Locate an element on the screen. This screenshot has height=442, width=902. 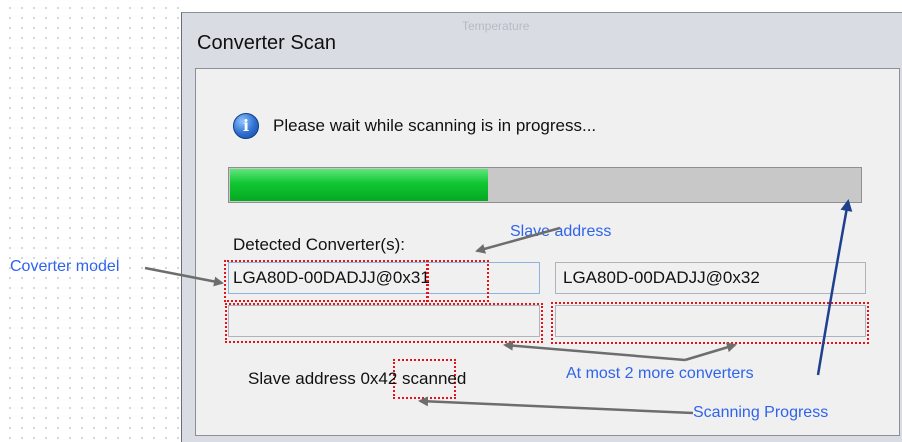
arrow-more-converters-right is located at coordinates (710, 352).